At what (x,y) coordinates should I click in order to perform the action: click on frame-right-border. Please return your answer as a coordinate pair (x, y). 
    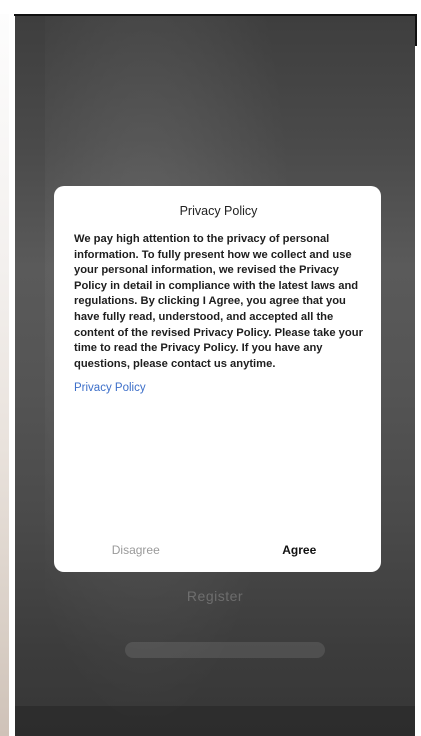
    Looking at the image, I should click on (416, 30).